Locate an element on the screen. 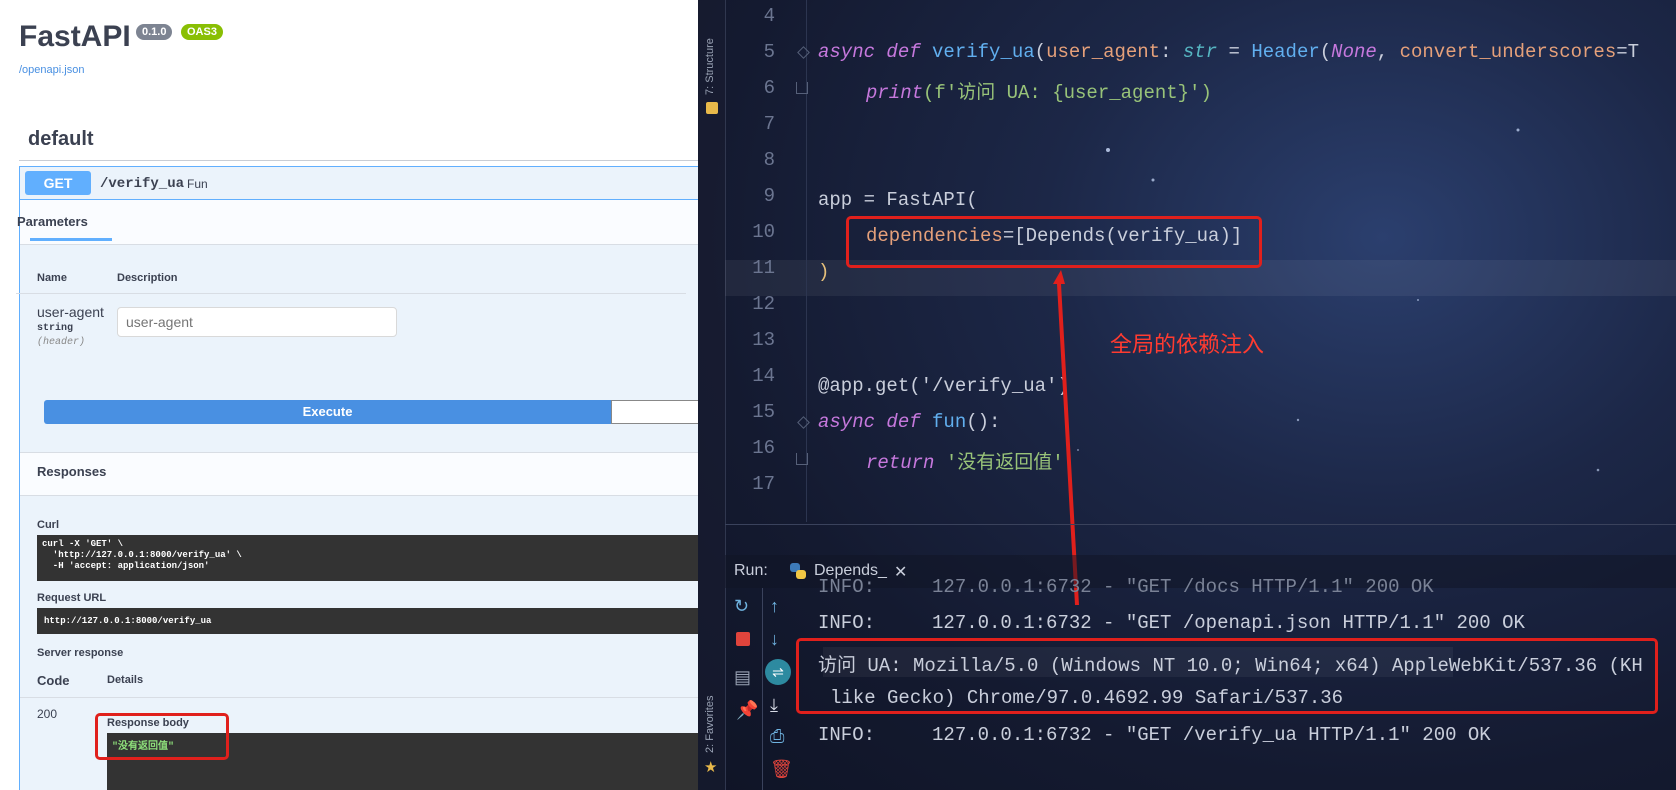 The width and height of the screenshot is (1676, 790). up-arrow-icon: ↑ is located at coordinates (774, 606).